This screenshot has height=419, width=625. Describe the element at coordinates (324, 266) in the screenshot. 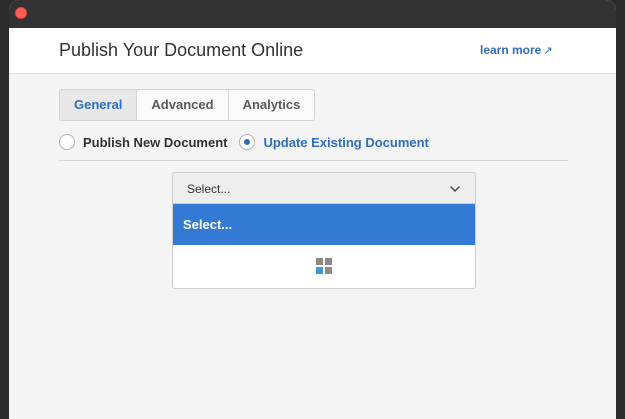

I see `grid-loading-icon` at that location.